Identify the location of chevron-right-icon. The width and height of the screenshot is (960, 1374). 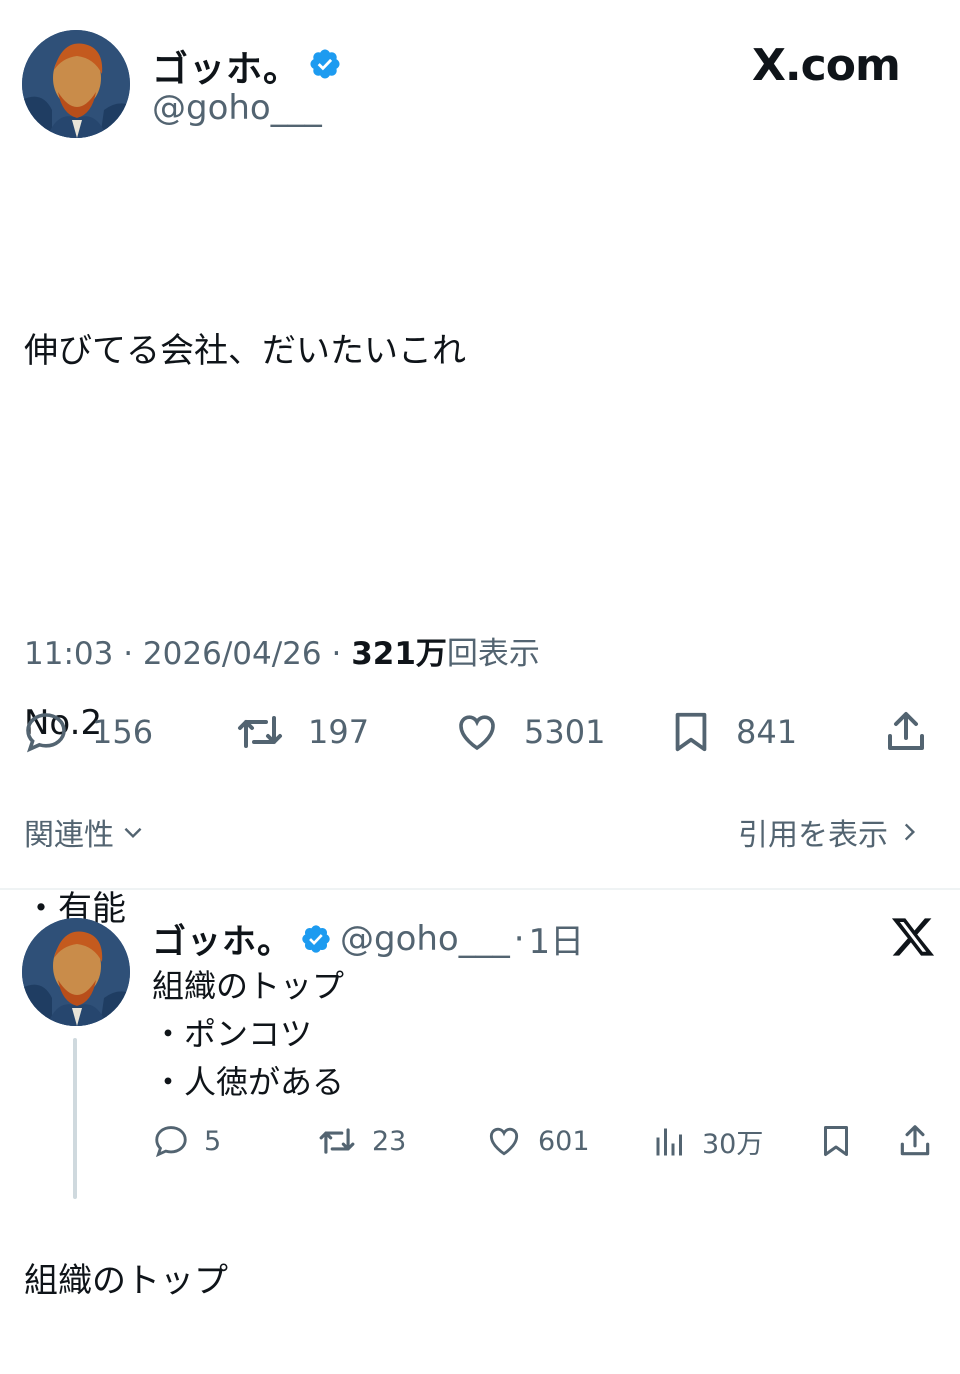
(910, 832).